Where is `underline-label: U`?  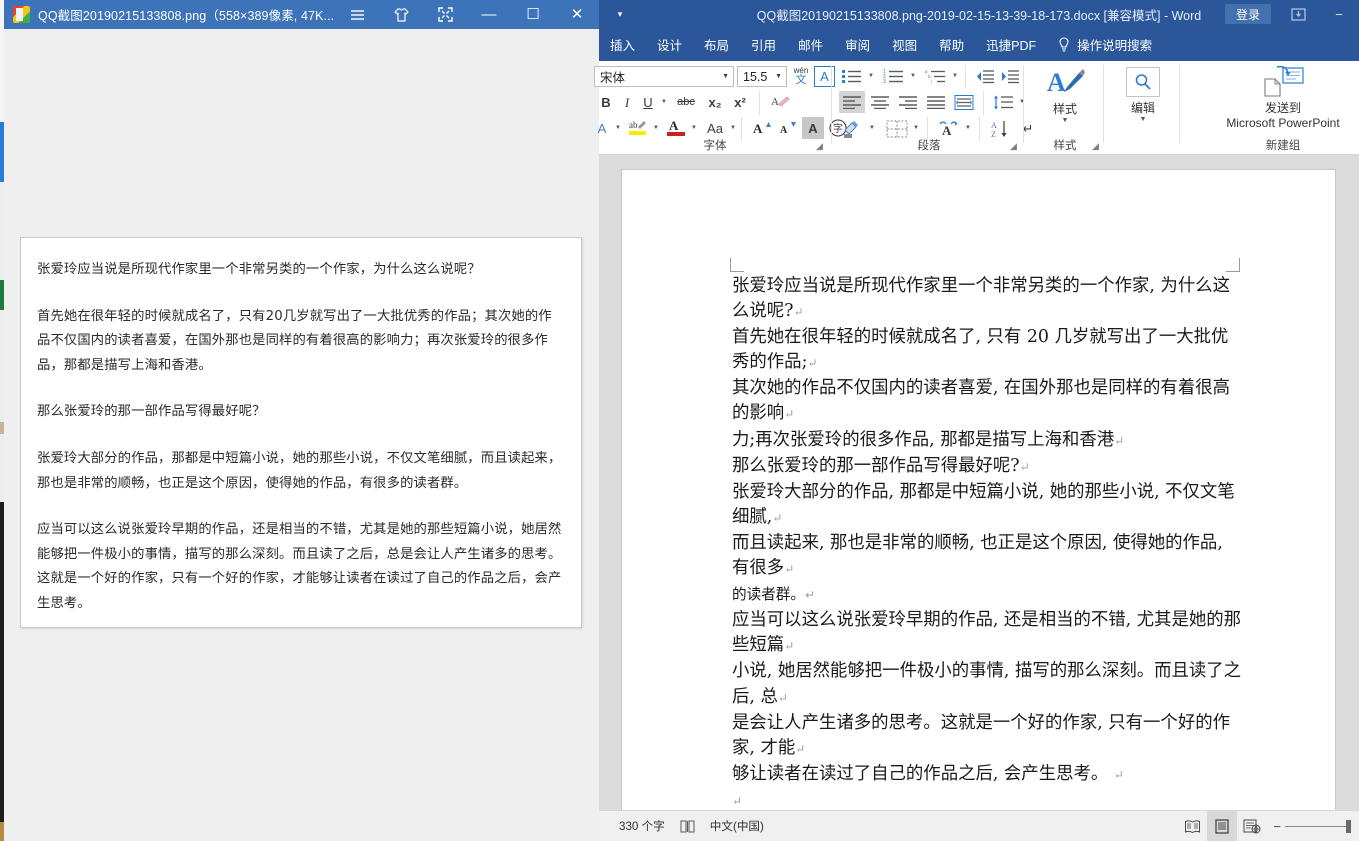 underline-label: U is located at coordinates (648, 102).